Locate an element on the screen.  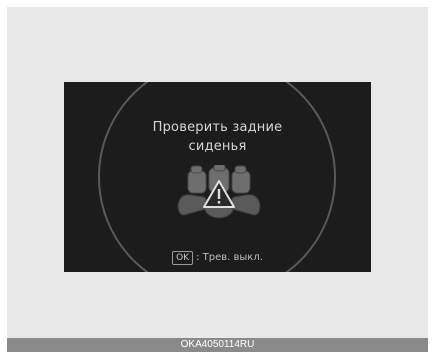
figure-caption: OKA4050114RU is located at coordinates (217, 345).